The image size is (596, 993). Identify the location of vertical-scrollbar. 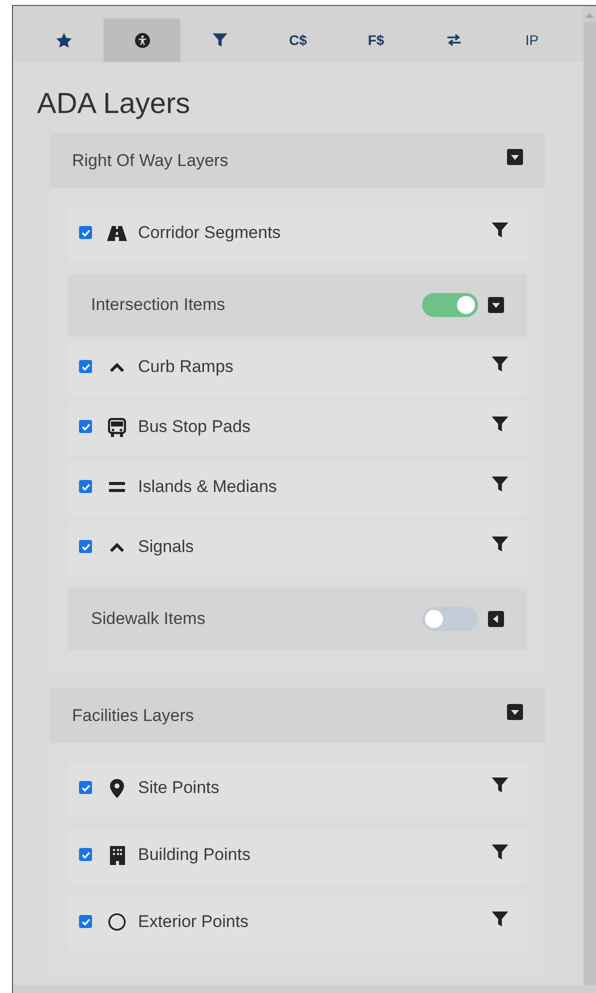
(589, 495).